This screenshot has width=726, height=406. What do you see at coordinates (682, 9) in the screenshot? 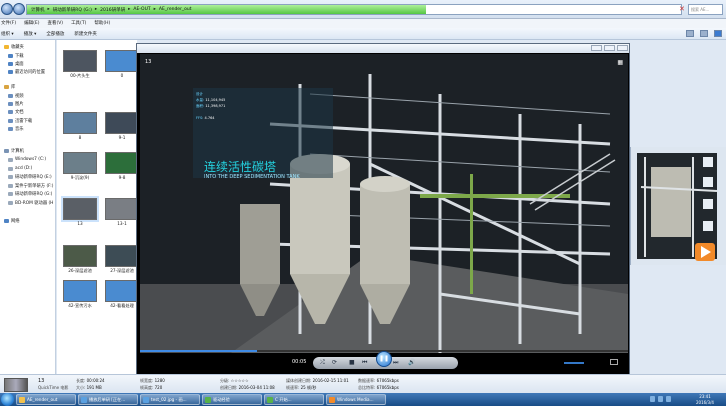
I see `stop-icon: ✕` at bounding box center [682, 9].